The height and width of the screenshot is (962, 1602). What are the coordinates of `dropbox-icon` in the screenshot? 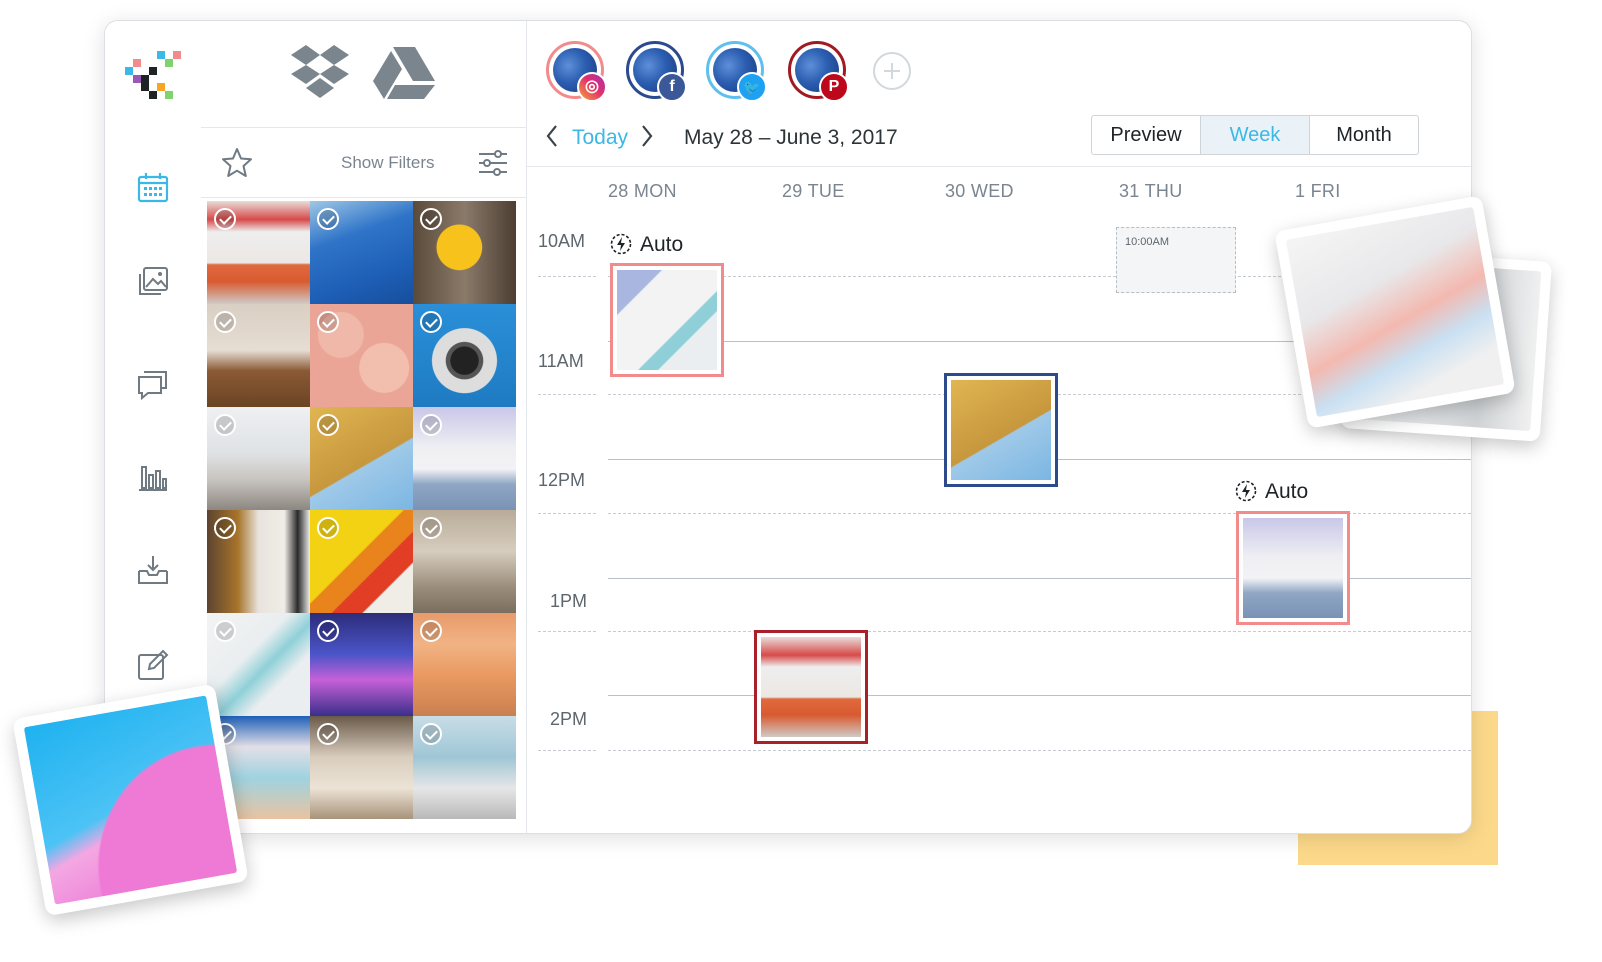 It's located at (320, 72).